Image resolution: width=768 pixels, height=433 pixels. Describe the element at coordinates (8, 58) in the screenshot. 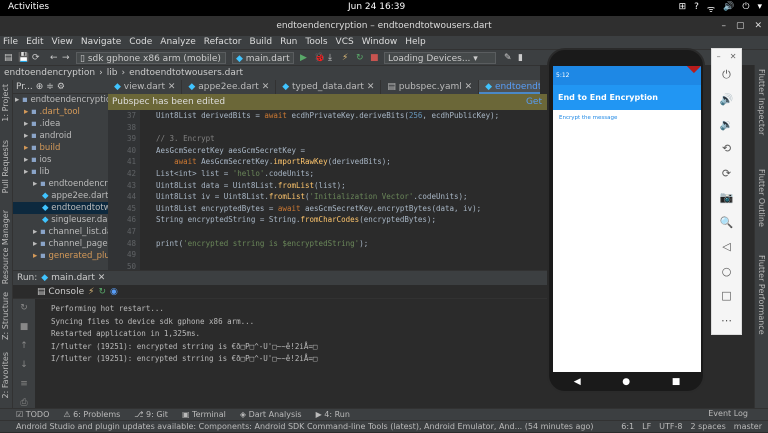

I see `open-folder-icon: ▤` at that location.